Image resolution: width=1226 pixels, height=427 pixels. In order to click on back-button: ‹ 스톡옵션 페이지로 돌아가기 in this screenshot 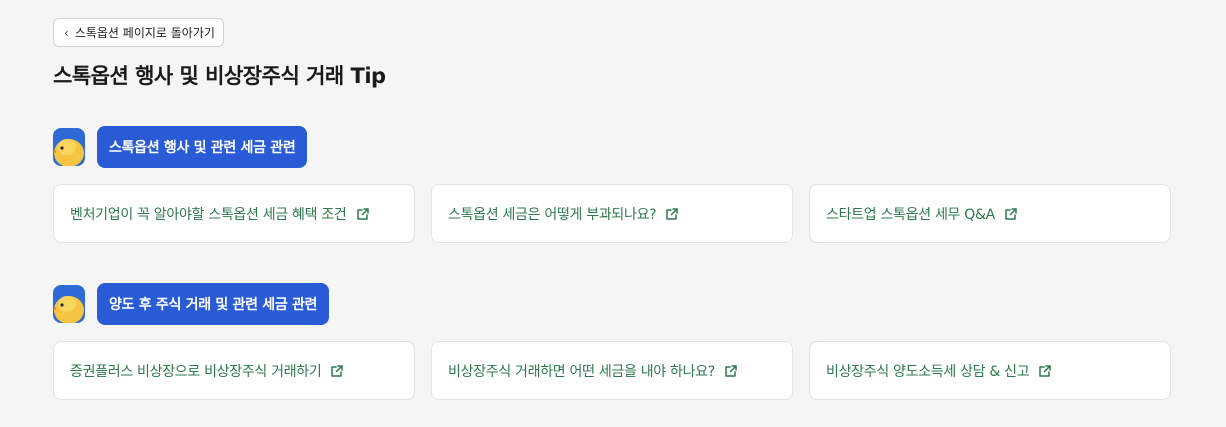, I will do `click(138, 32)`.